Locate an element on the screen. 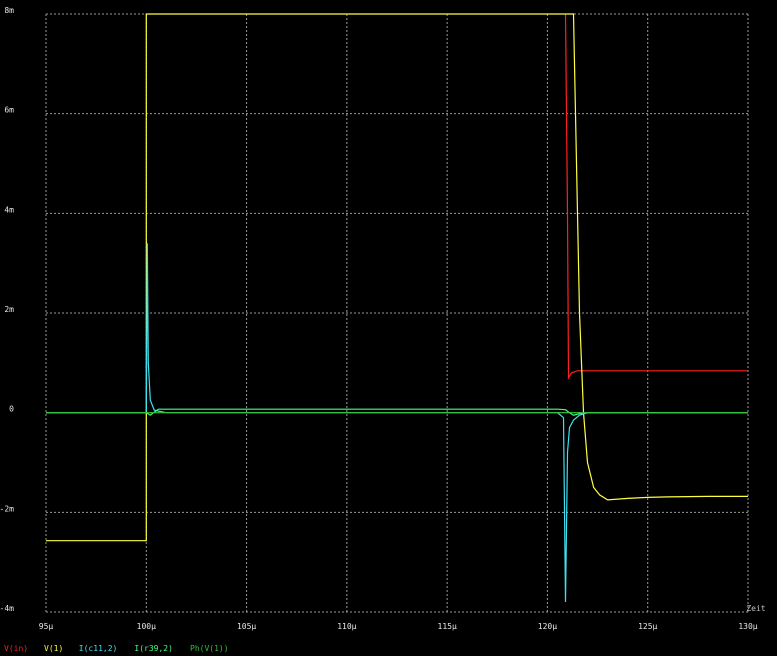  legend-item: V(in) is located at coordinates (16, 648).